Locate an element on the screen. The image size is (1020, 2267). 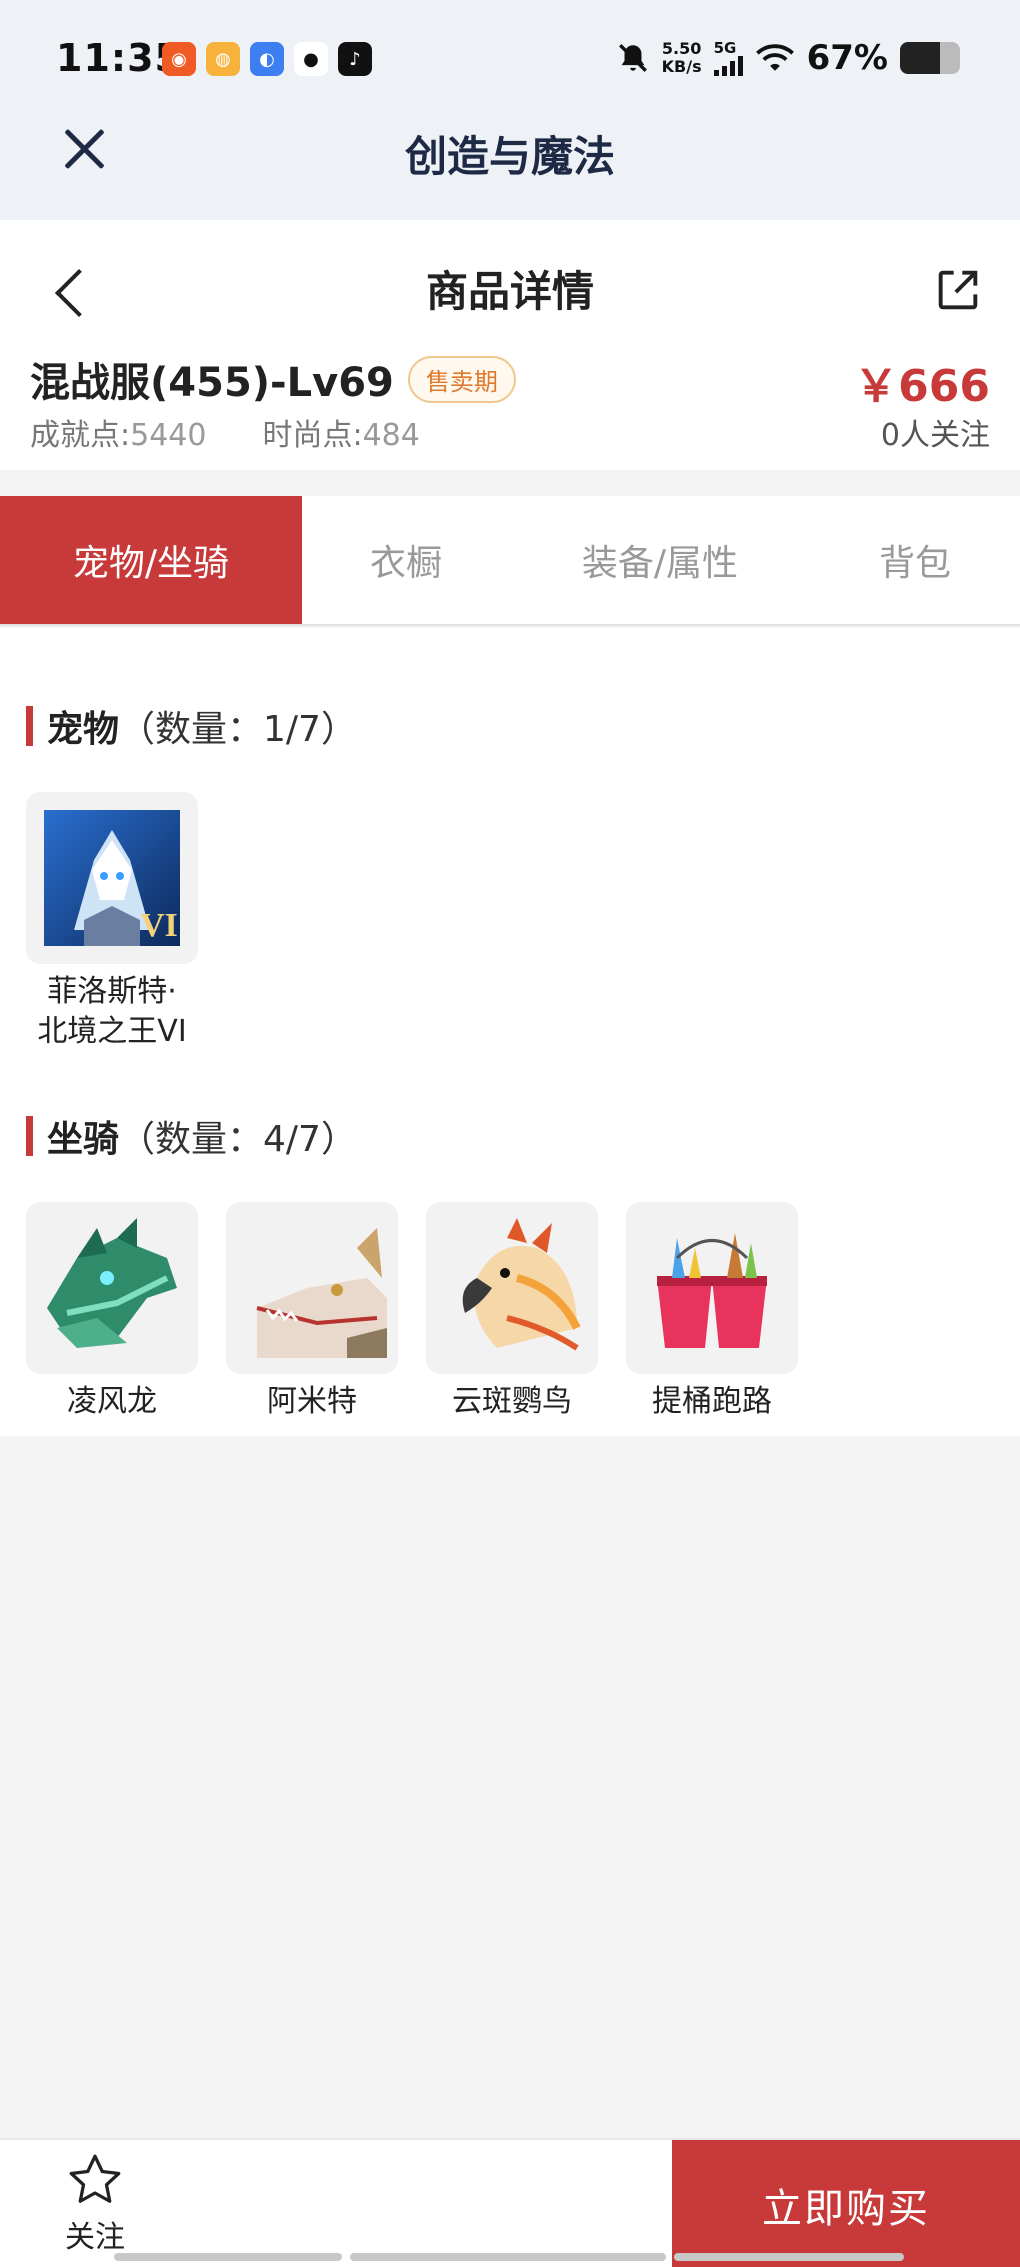
qq-app-icon: ● is located at coordinates (311, 59).